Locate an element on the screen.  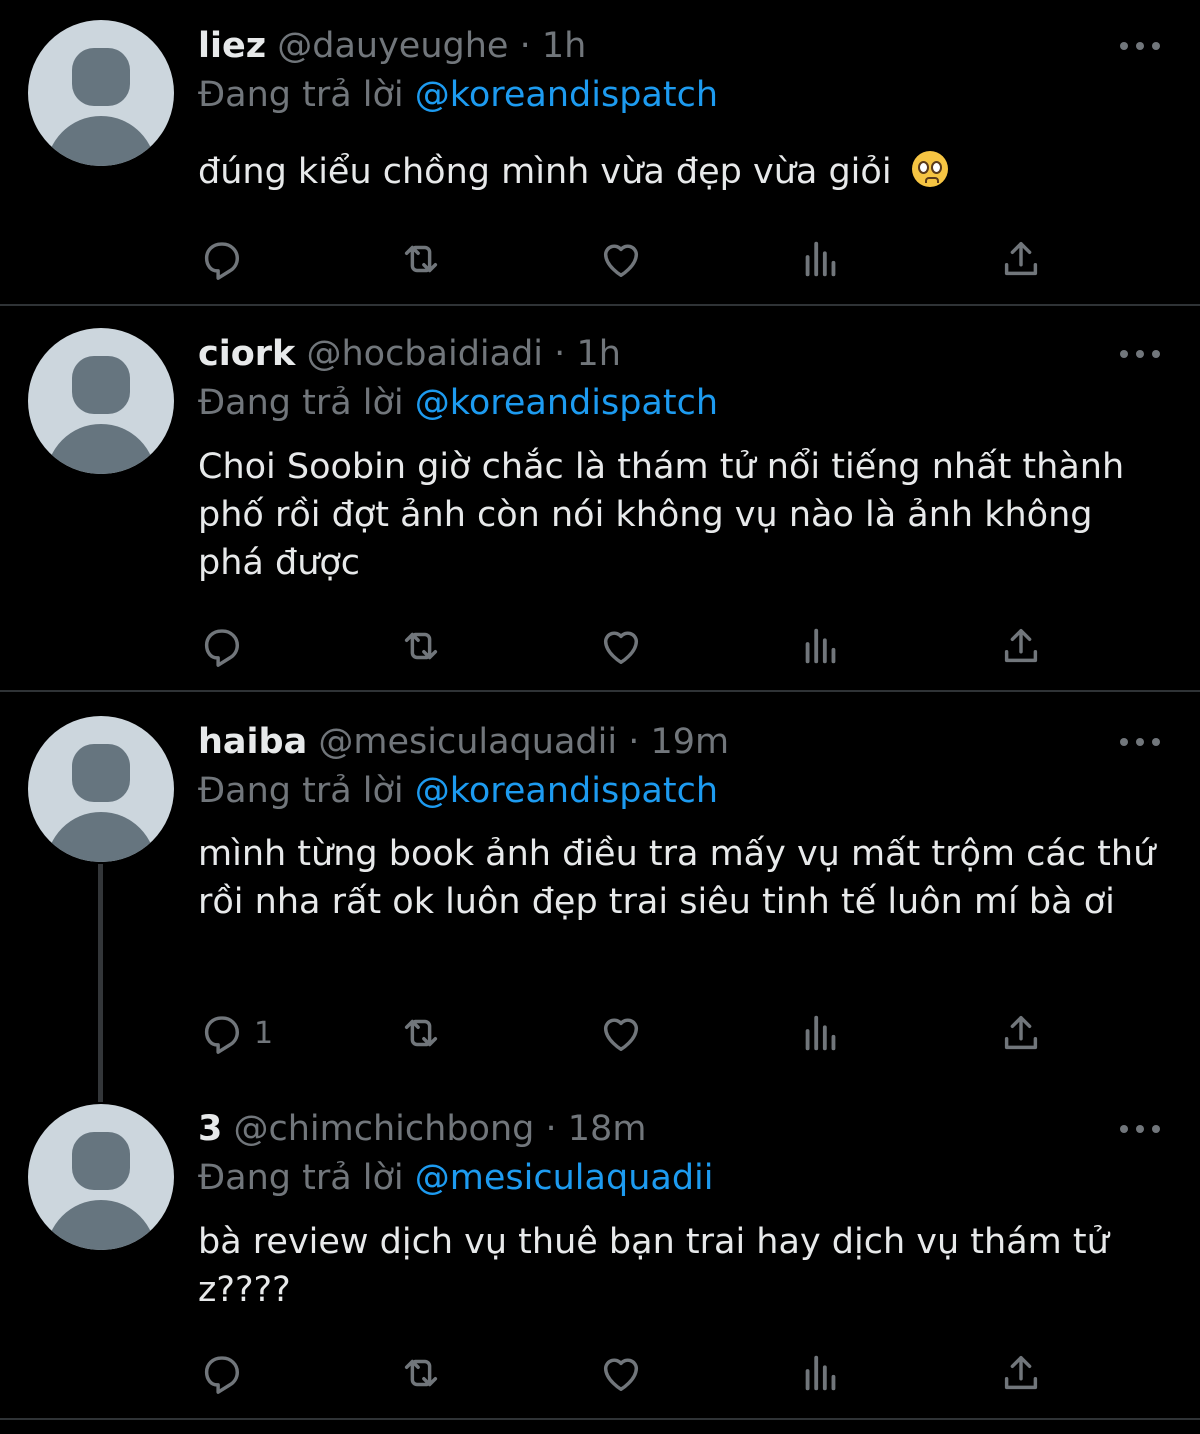
reply-count: 1 is located at coordinates (264, 1033).